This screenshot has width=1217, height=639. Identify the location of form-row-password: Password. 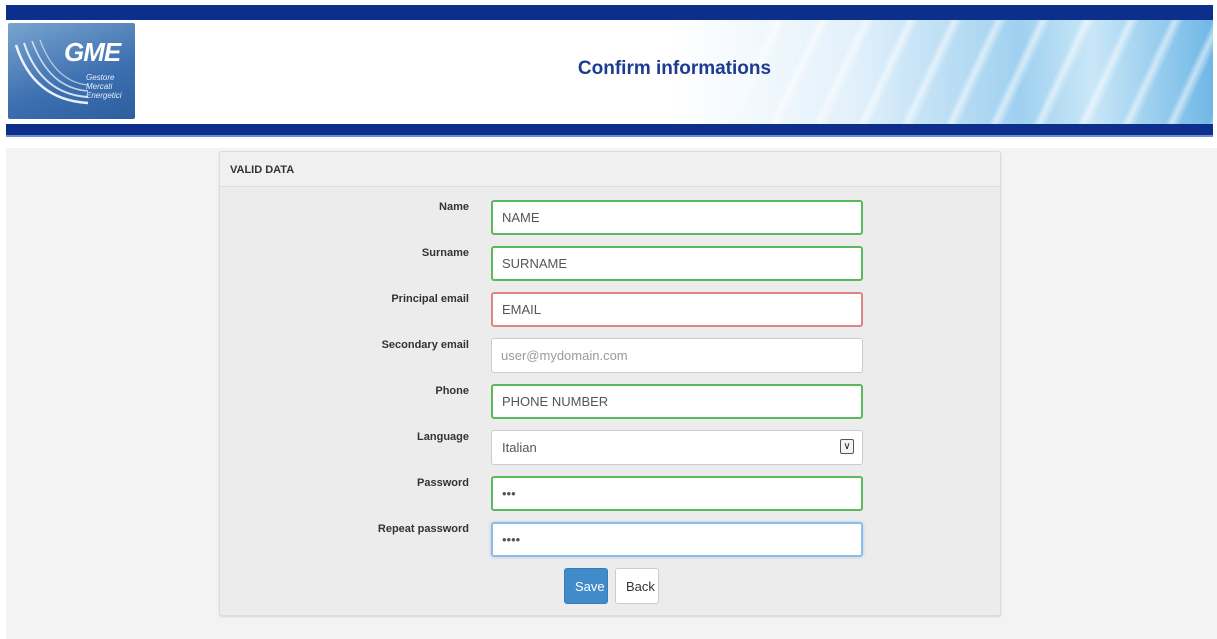
(611, 494).